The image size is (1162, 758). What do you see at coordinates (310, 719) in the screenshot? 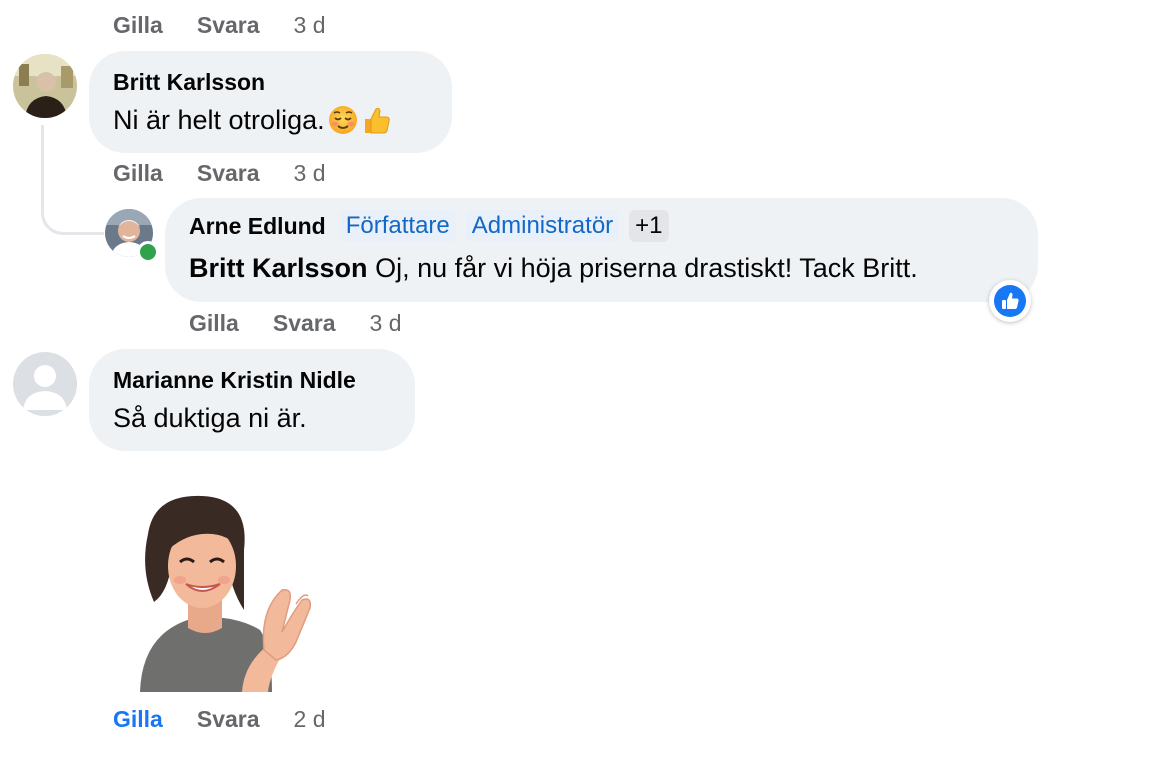
I see `comment-timestamp: 2 d` at bounding box center [310, 719].